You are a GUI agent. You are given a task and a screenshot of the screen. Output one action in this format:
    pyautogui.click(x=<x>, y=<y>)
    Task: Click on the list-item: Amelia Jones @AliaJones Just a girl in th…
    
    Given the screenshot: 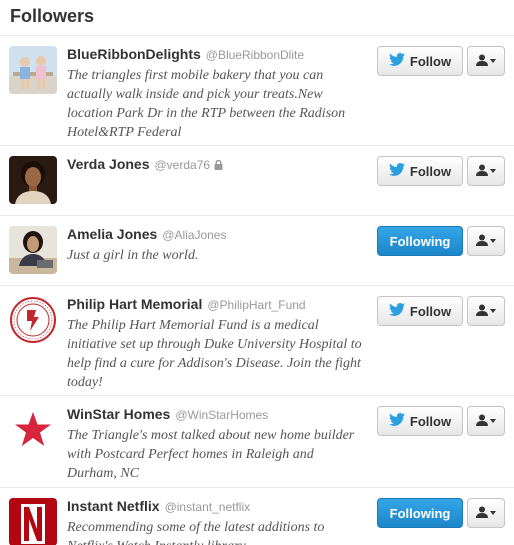 What is the action you would take?
    pyautogui.click(x=257, y=251)
    